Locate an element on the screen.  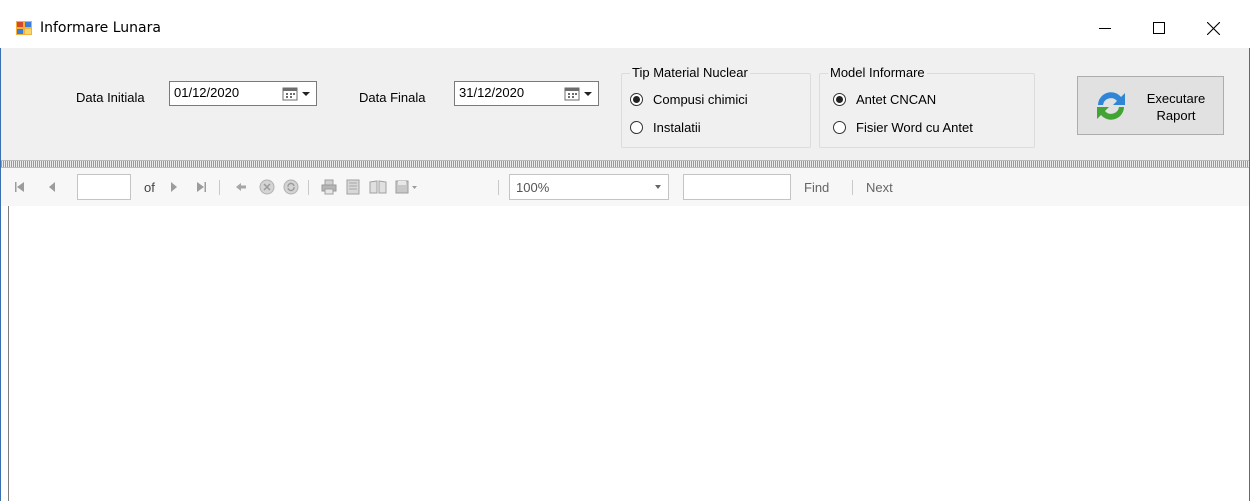
date-end-label: Data Finala is located at coordinates (392, 97).